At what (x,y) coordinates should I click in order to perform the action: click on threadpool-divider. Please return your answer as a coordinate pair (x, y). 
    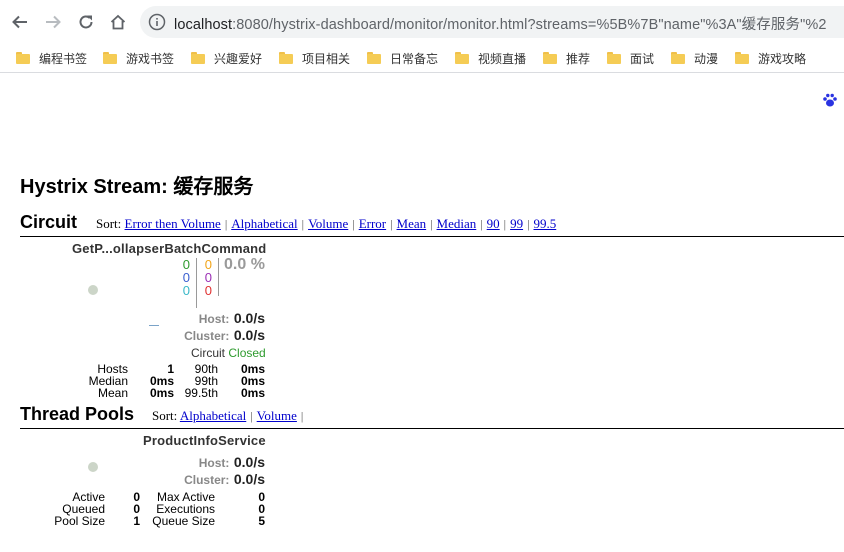
    Looking at the image, I should click on (432, 428).